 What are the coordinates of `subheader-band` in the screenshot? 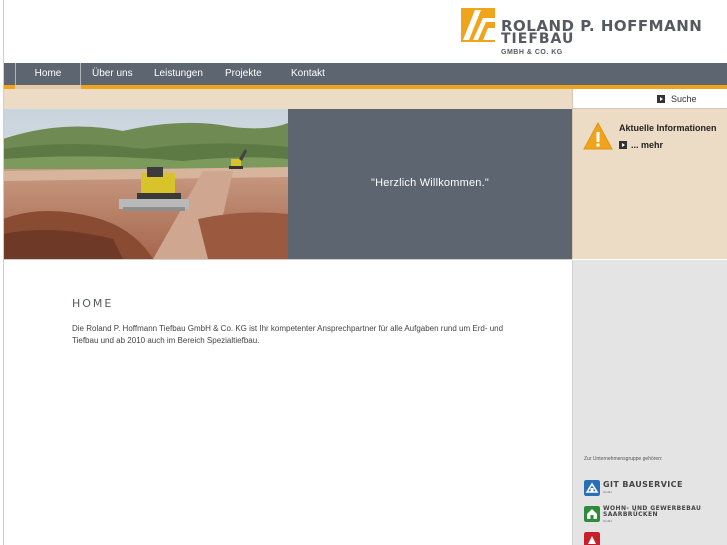 It's located at (287, 99).